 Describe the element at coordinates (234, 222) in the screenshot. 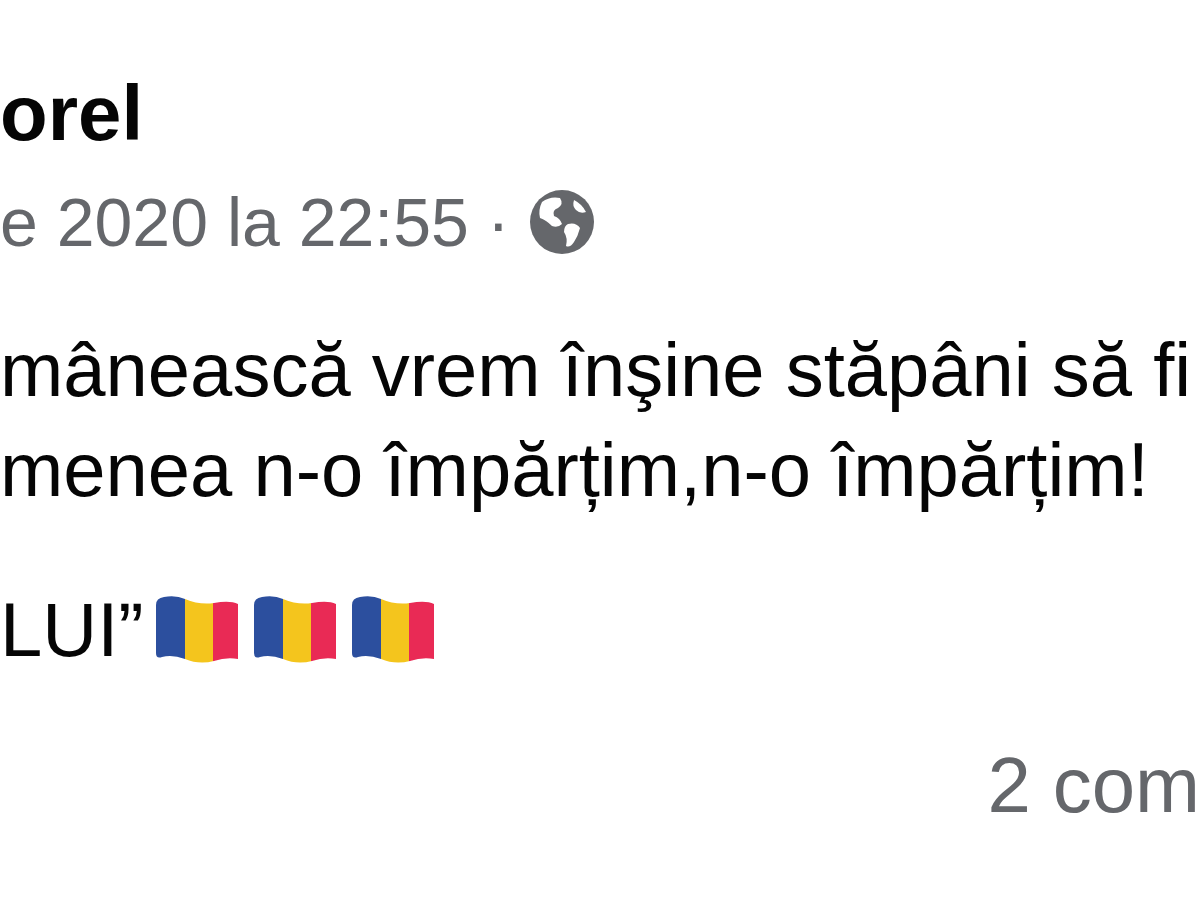

I see `post-timestamp: e 2020 la 22:55` at that location.